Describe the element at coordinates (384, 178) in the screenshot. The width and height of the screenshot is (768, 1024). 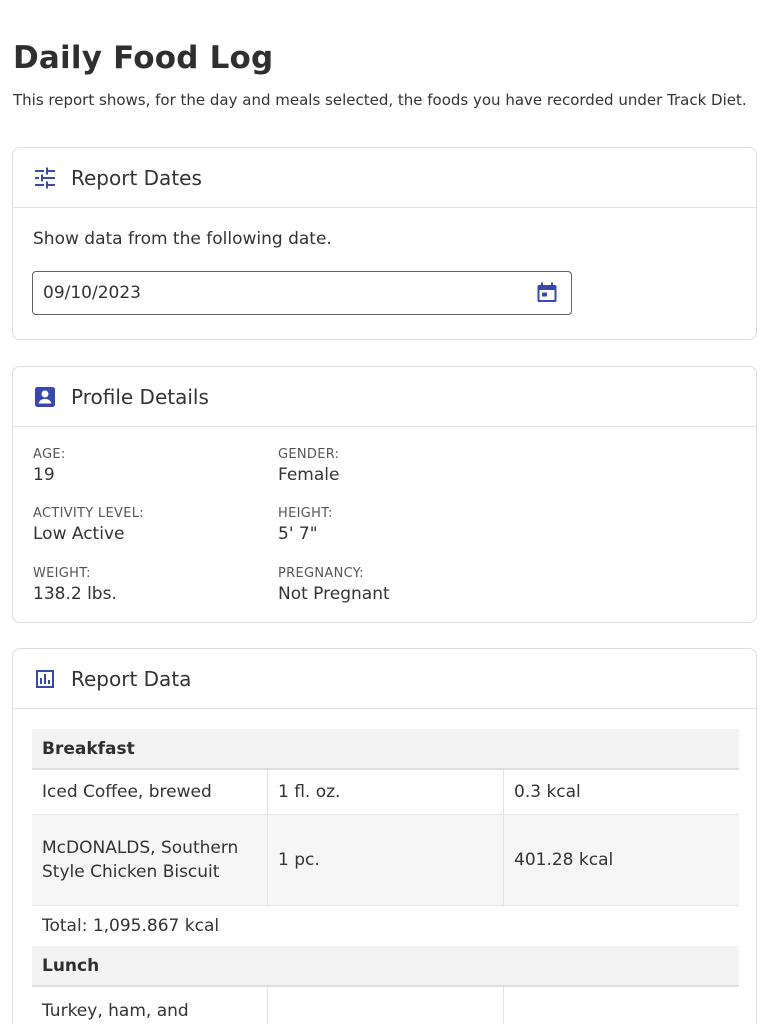
I see `report-dates-header: Report Dates` at that location.